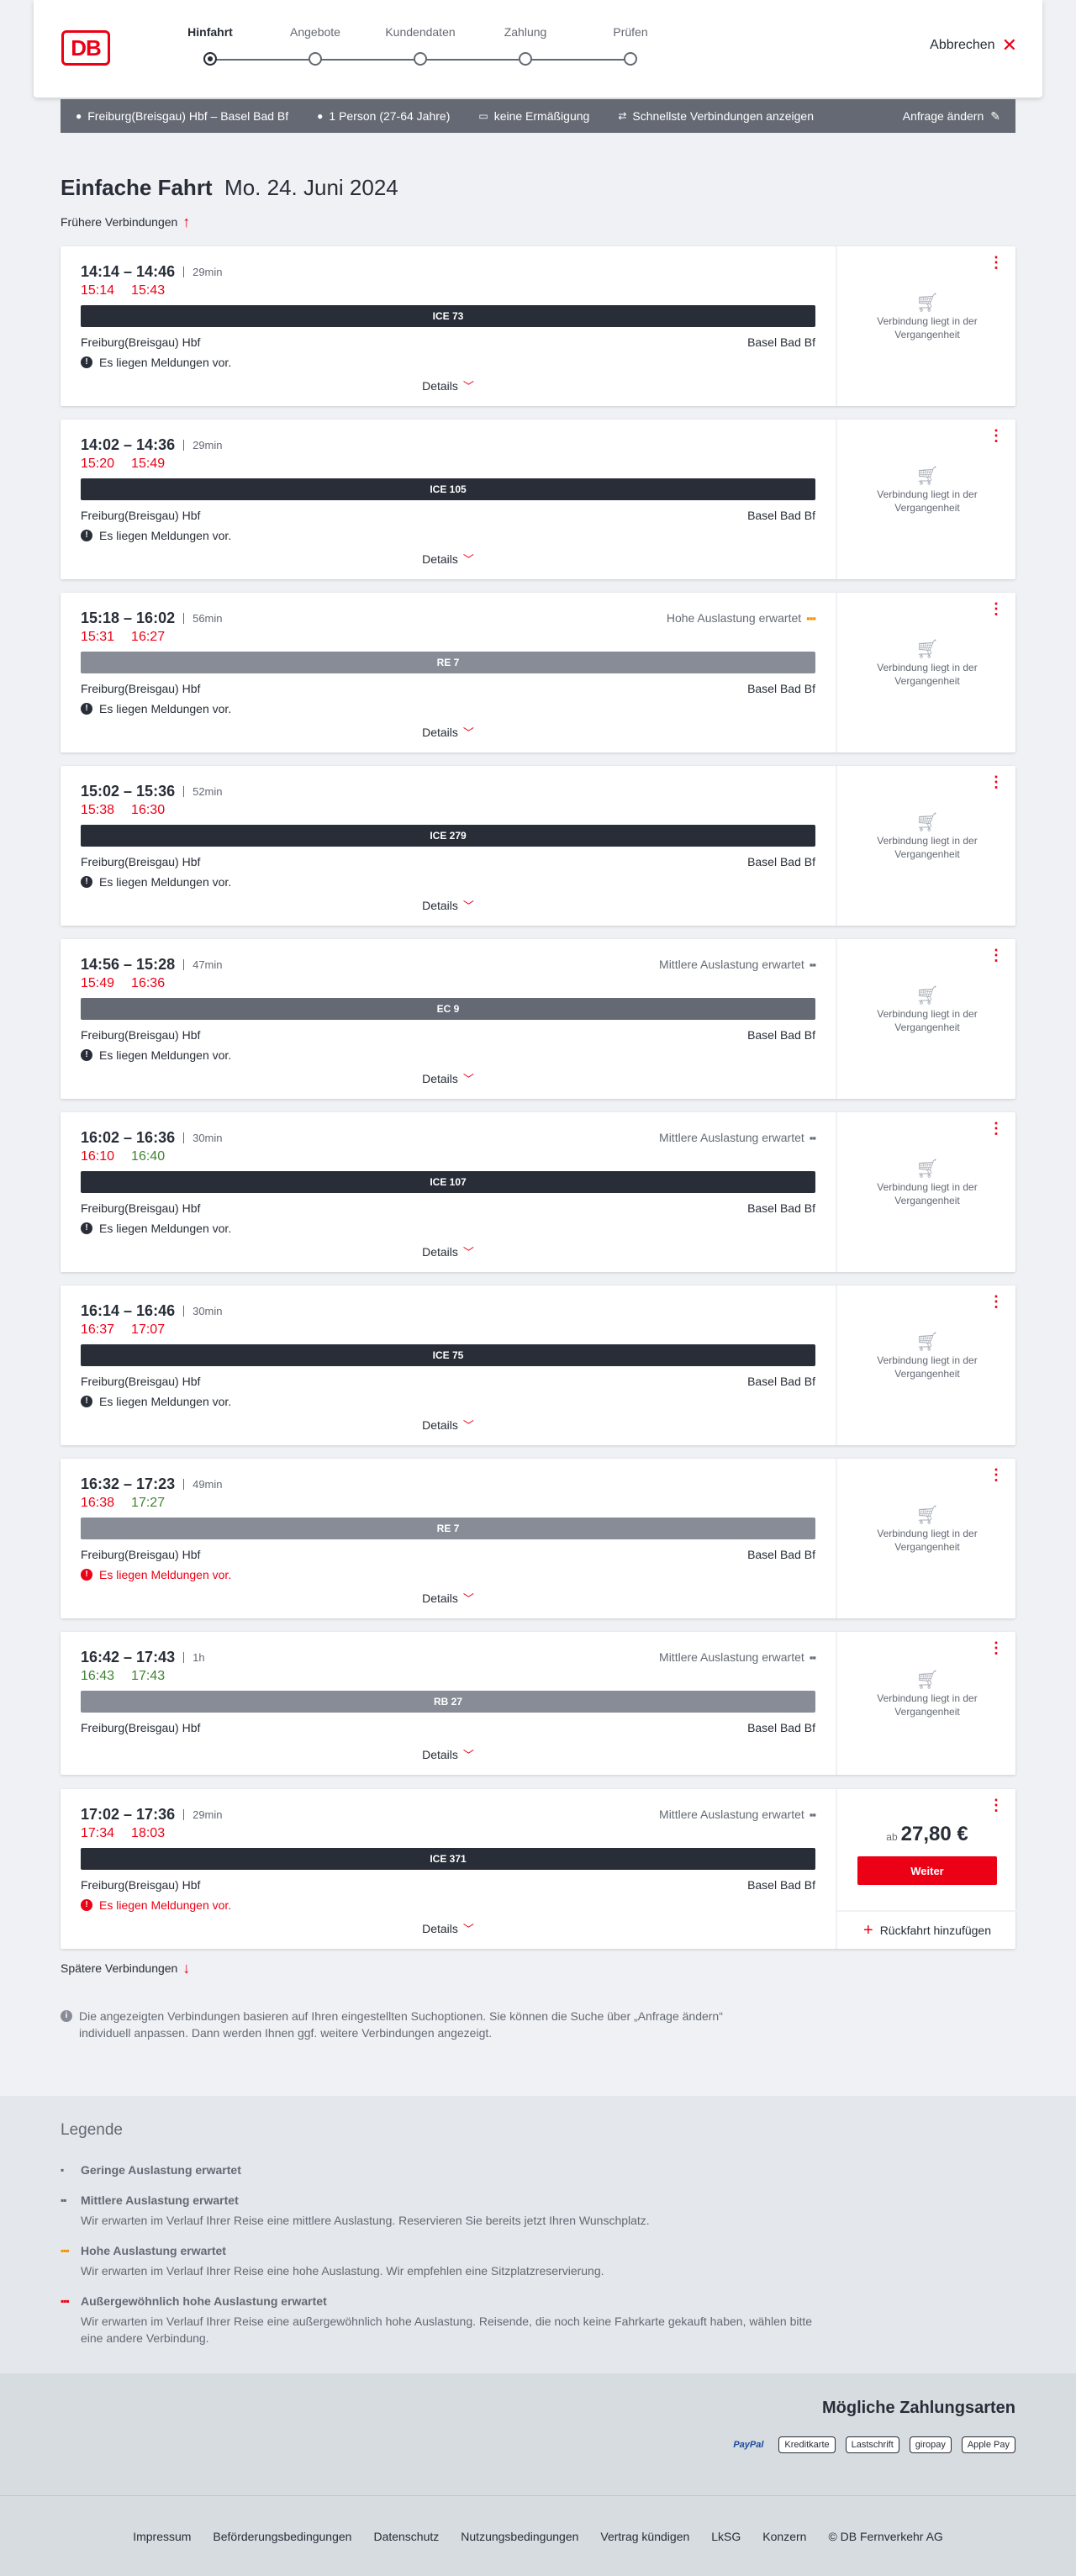  Describe the element at coordinates (812, 965) in the screenshot. I see `load-mid-icon: ▪▪` at that location.